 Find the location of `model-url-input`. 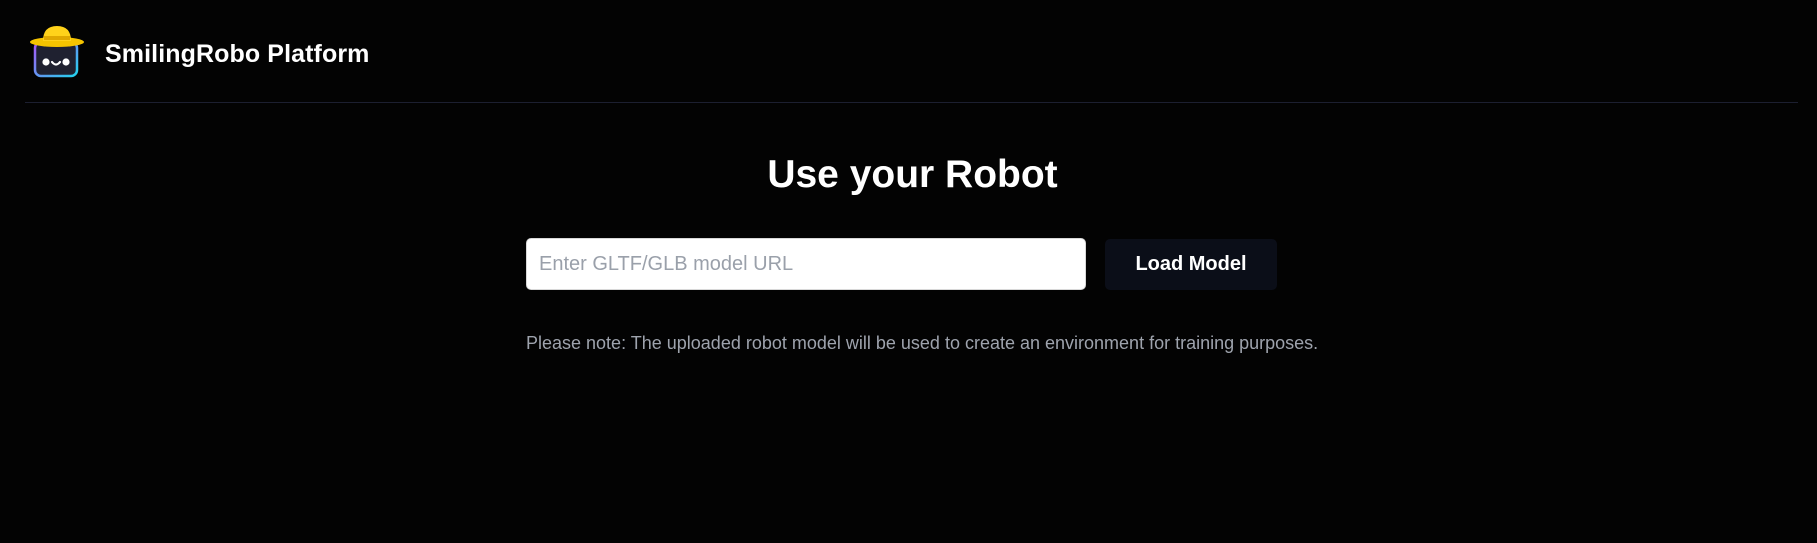

model-url-input is located at coordinates (806, 264).